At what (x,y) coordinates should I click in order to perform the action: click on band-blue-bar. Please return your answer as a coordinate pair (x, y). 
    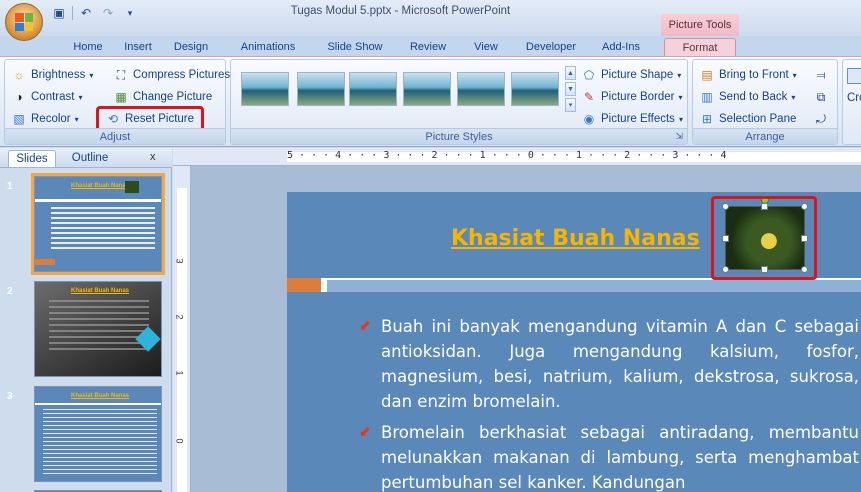
    Looking at the image, I should click on (594, 286).